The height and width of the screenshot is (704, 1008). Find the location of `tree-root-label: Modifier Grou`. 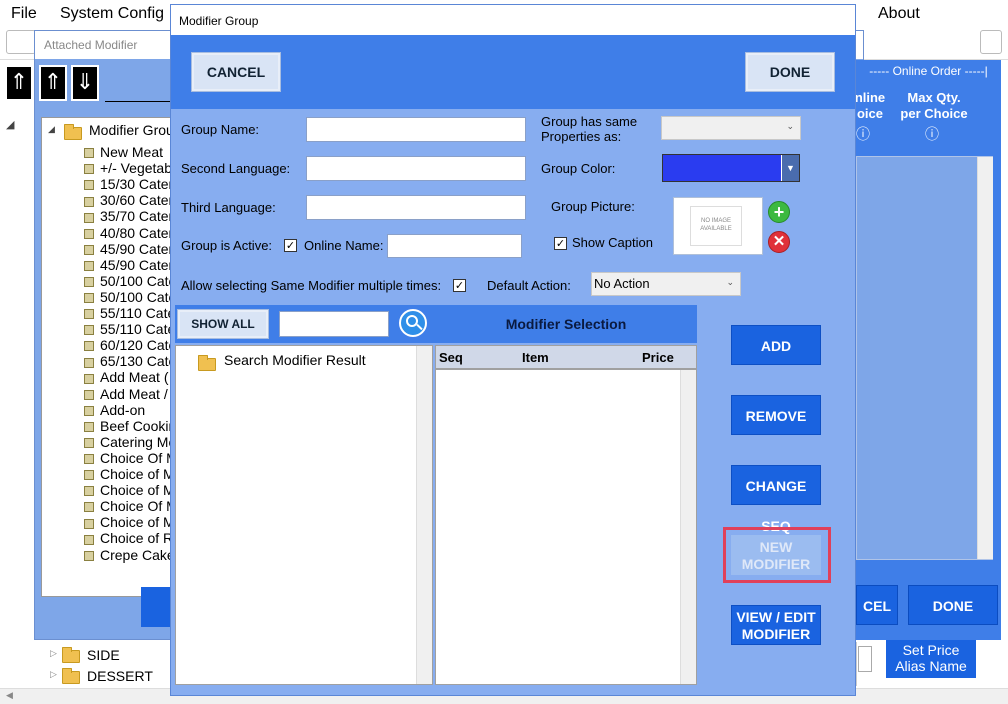

tree-root-label: Modifier Grou is located at coordinates (131, 130).